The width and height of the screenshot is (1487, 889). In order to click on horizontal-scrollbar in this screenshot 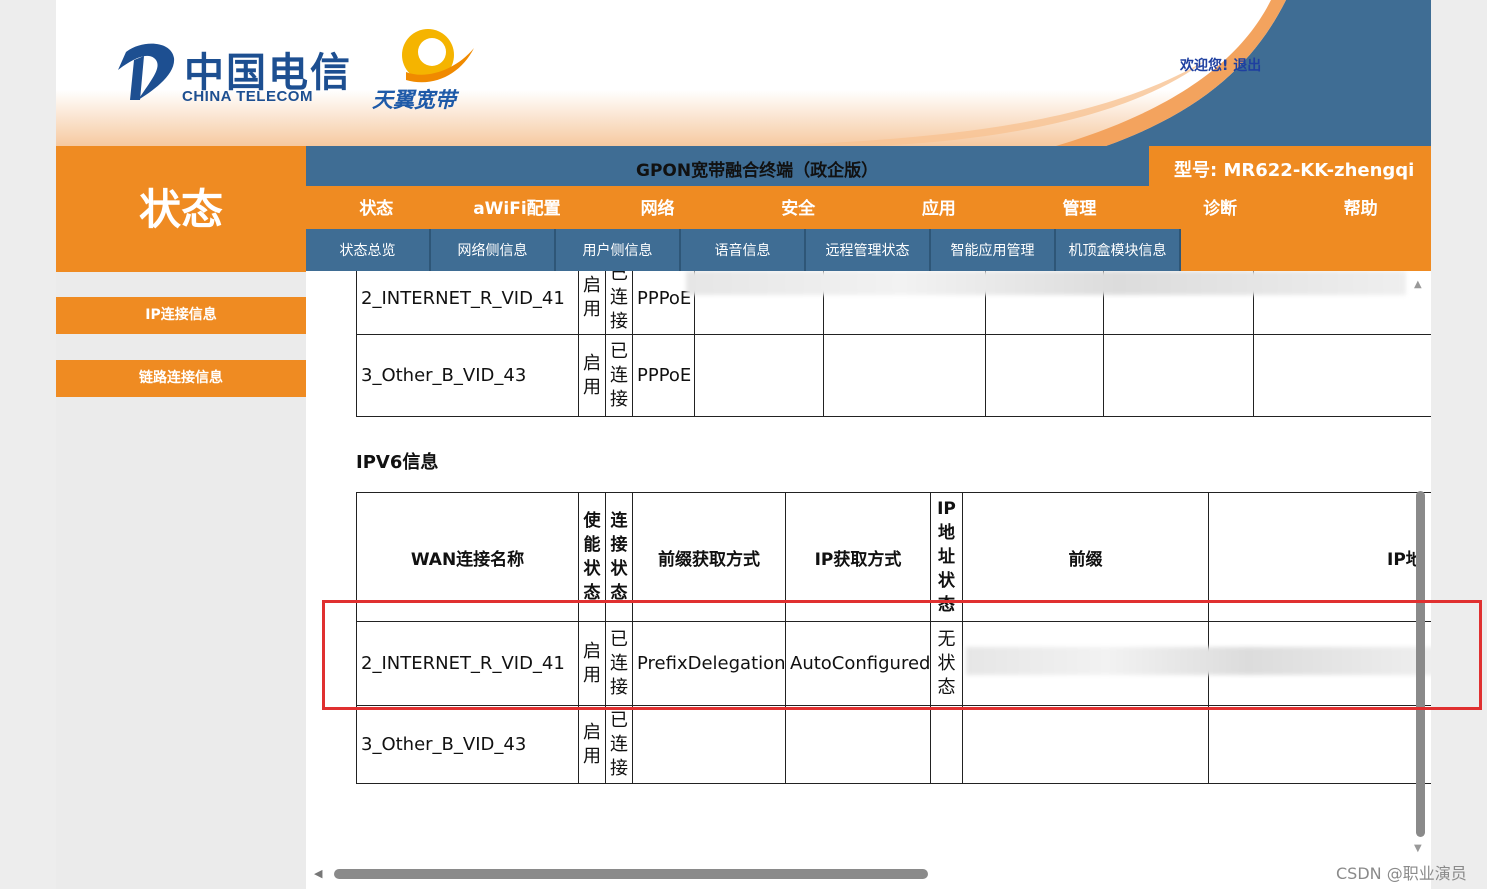, I will do `click(631, 874)`.